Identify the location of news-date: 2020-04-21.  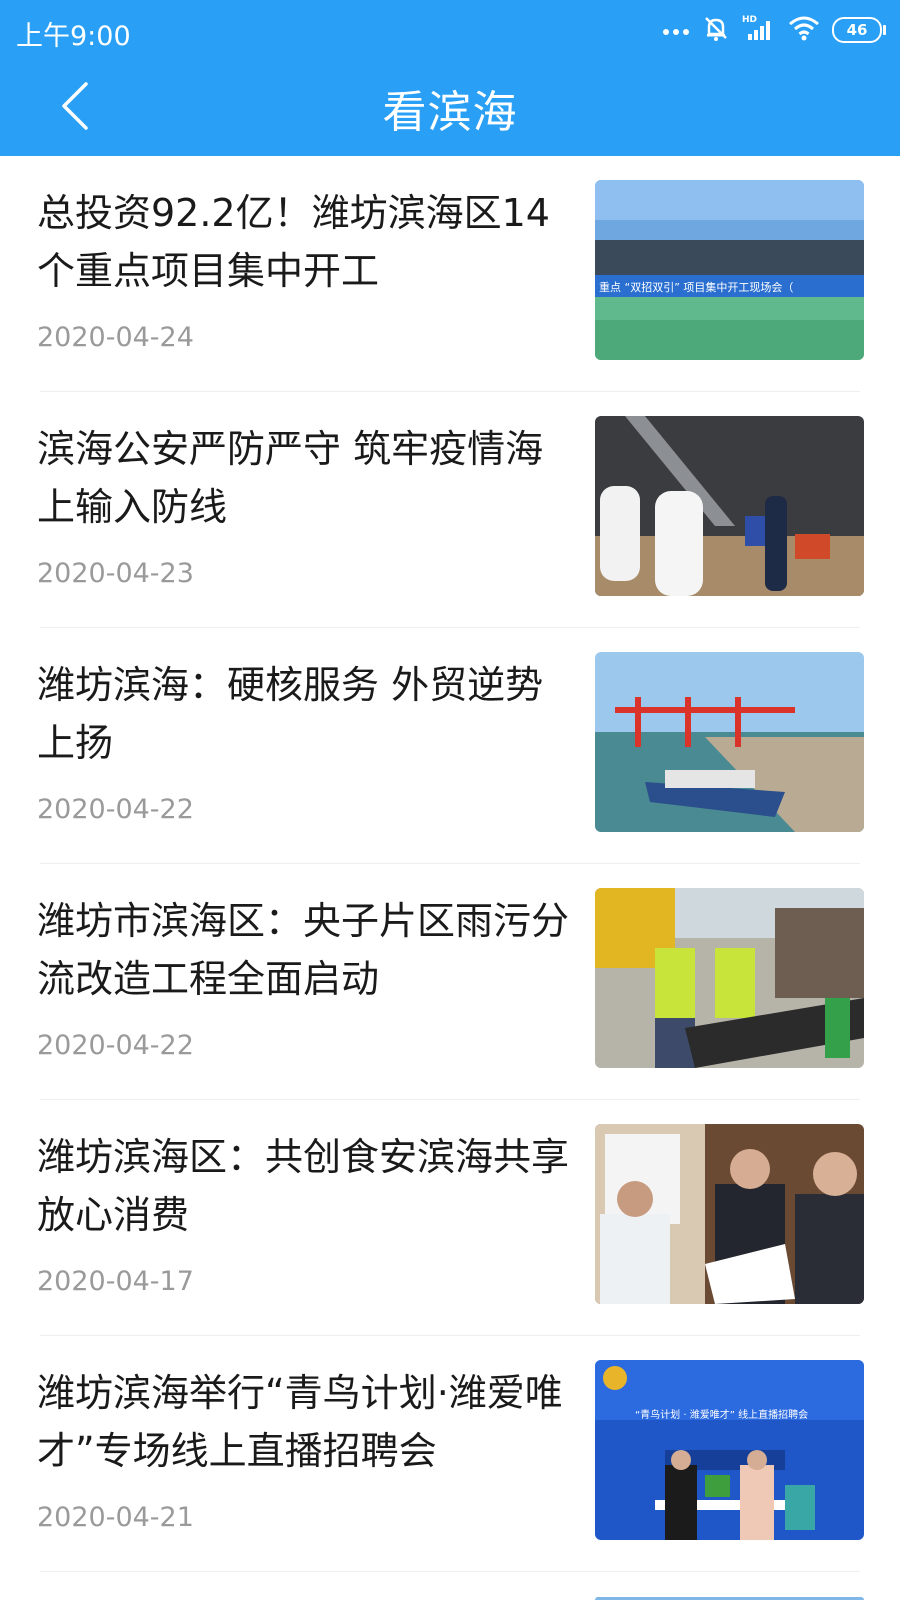
(115, 1517).